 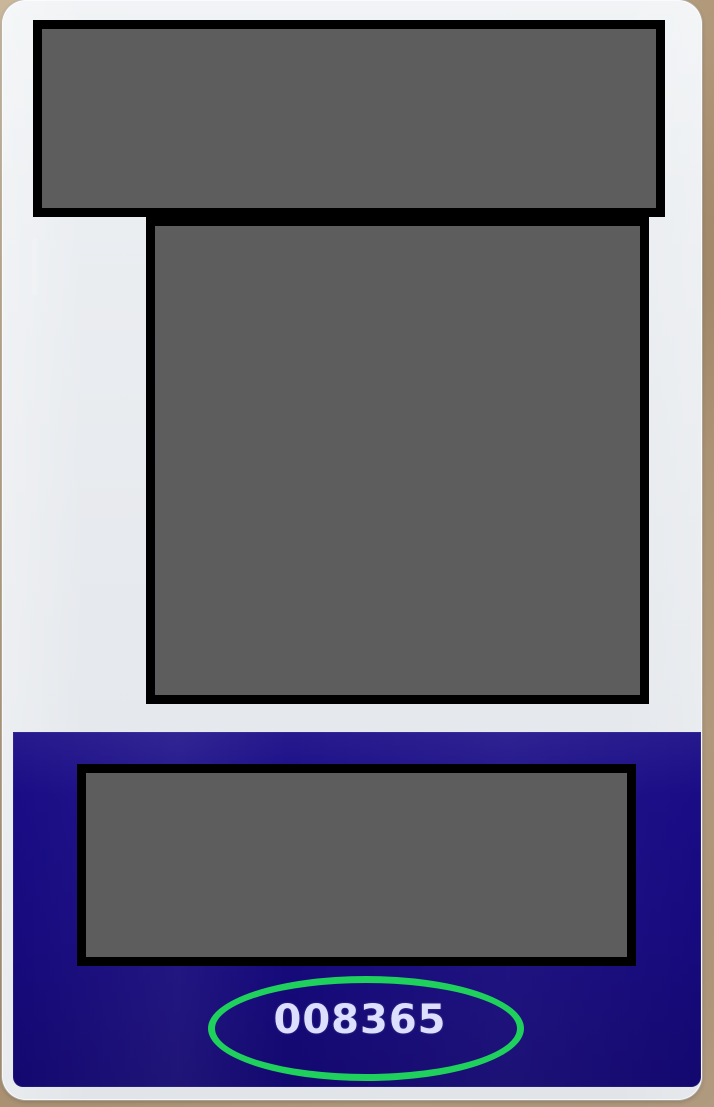 What do you see at coordinates (356, 865) in the screenshot?
I see `bottom-redaction-box` at bounding box center [356, 865].